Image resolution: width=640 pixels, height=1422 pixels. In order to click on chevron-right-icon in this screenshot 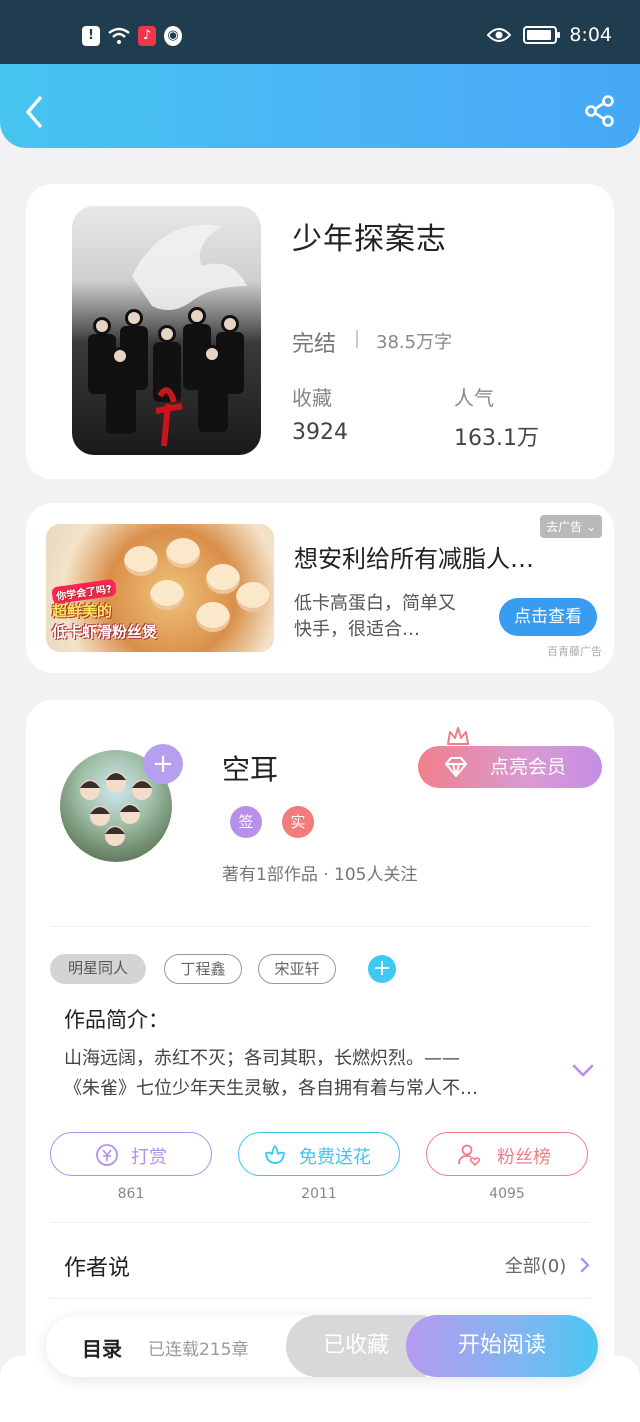, I will do `click(585, 1265)`.